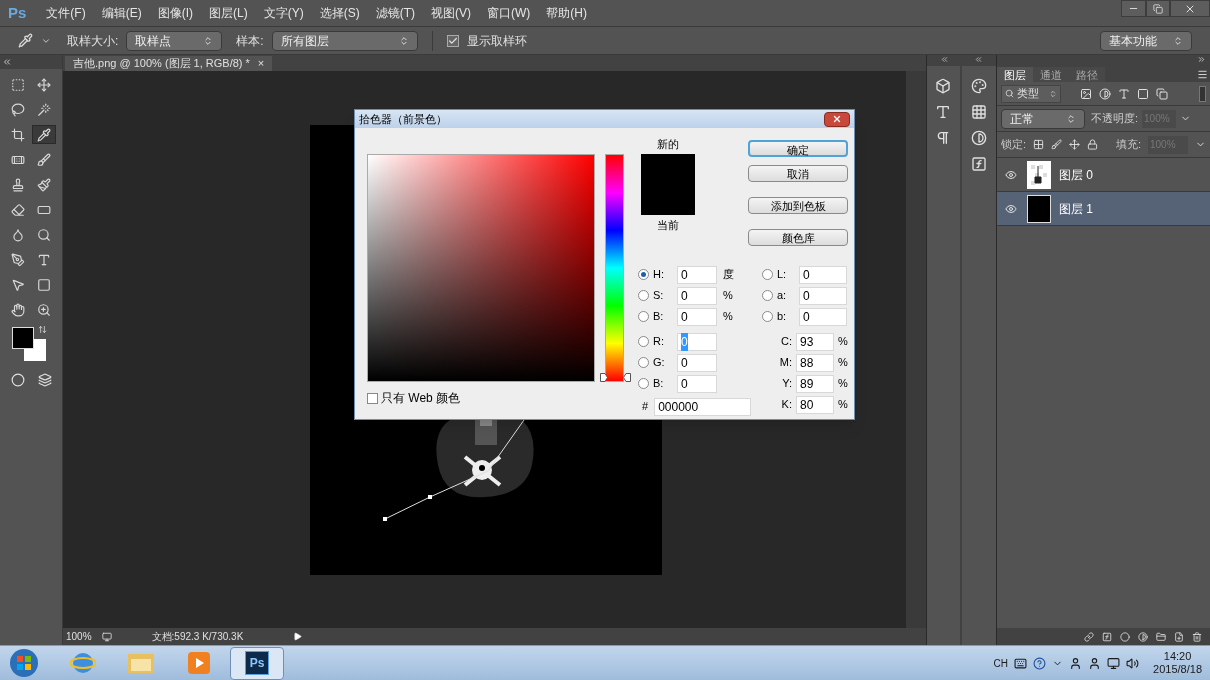  I want to click on color-field, so click(481, 268).